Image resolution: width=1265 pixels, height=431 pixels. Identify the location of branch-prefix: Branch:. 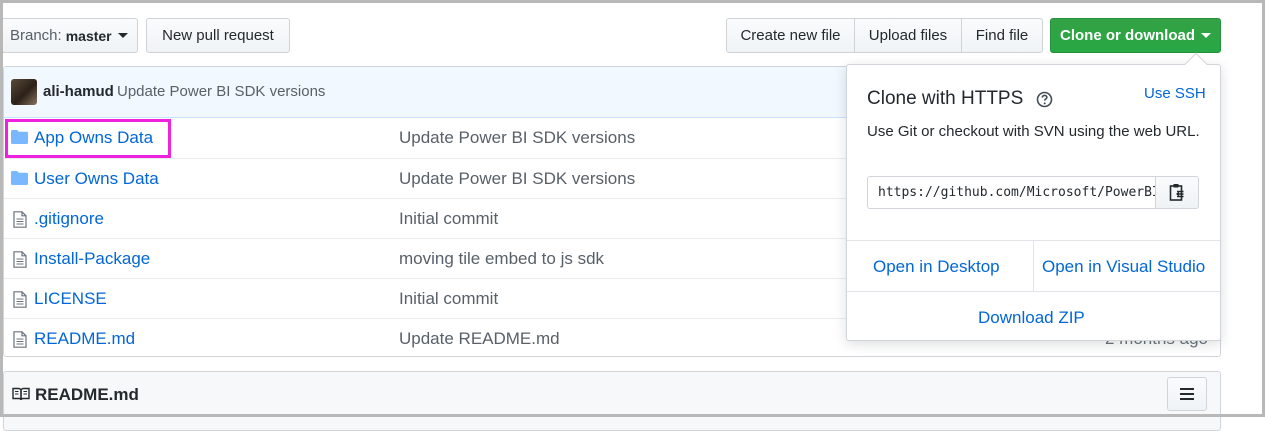
(36, 35).